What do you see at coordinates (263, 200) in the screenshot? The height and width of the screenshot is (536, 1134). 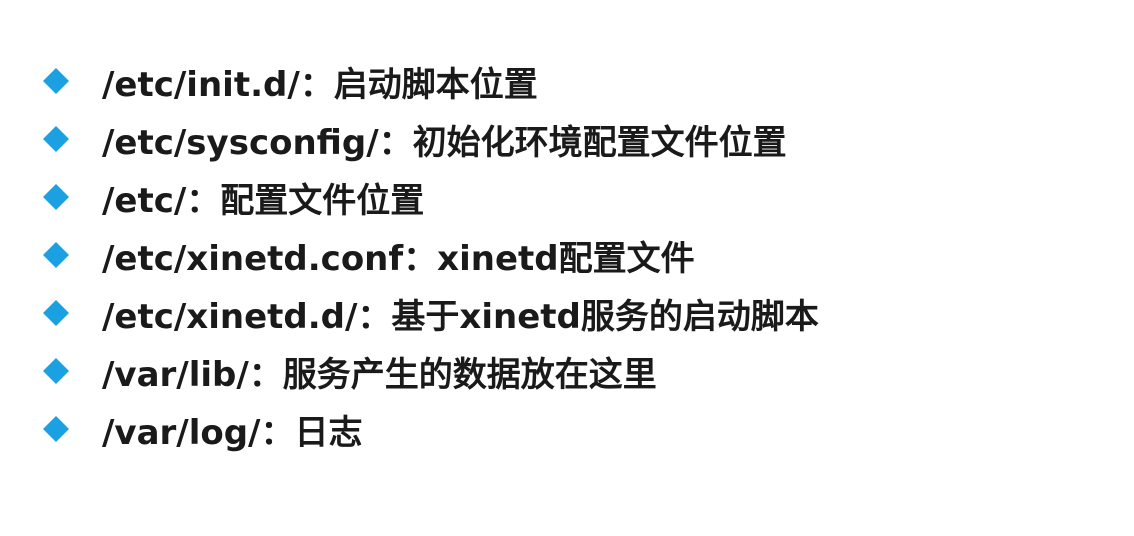 I see `item-text: /etc/：配置文件位置` at bounding box center [263, 200].